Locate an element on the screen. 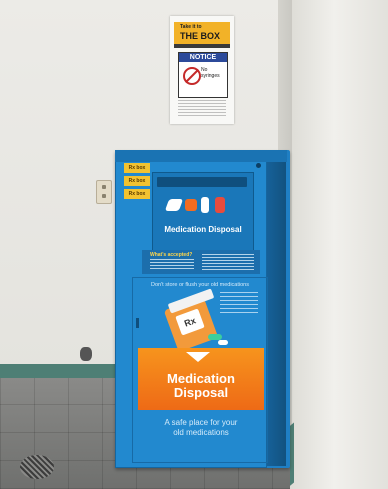 The width and height of the screenshot is (388, 489). wall-outlet is located at coordinates (104, 192).